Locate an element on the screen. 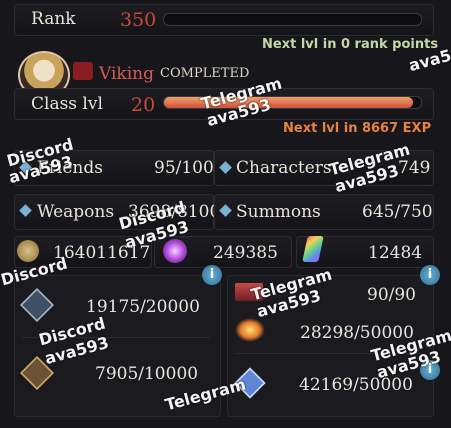 This screenshot has height=428, width=451. rank-progress-bar is located at coordinates (292, 19).